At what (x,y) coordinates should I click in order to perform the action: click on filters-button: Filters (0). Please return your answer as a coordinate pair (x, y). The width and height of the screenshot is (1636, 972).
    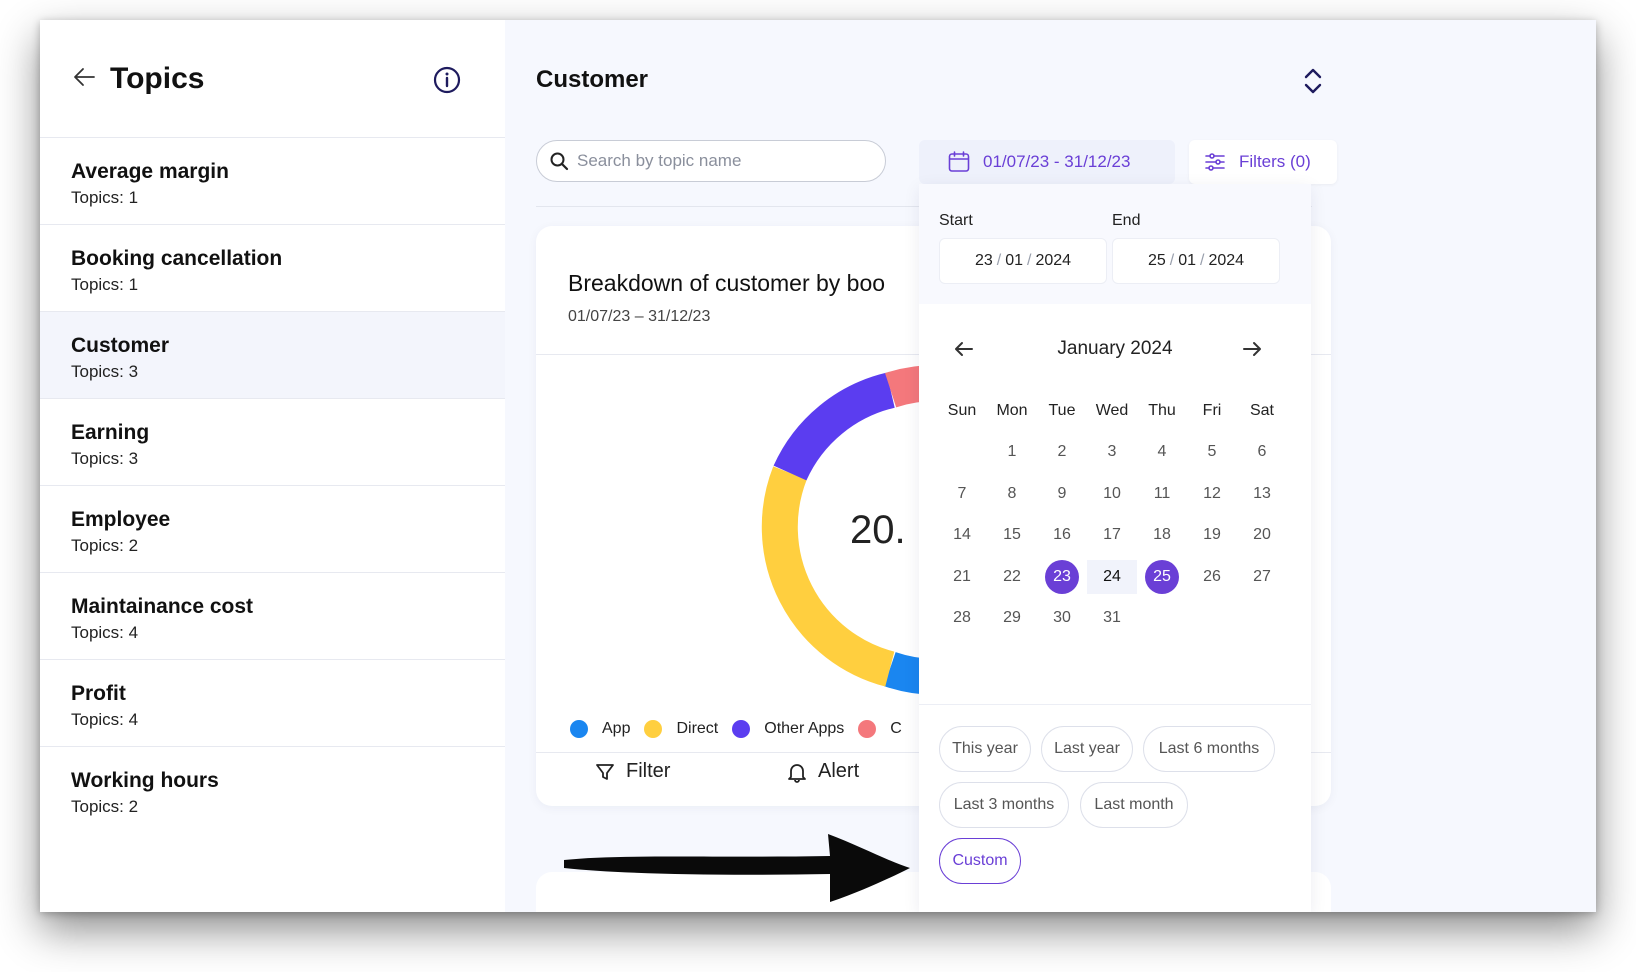
    Looking at the image, I should click on (1263, 162).